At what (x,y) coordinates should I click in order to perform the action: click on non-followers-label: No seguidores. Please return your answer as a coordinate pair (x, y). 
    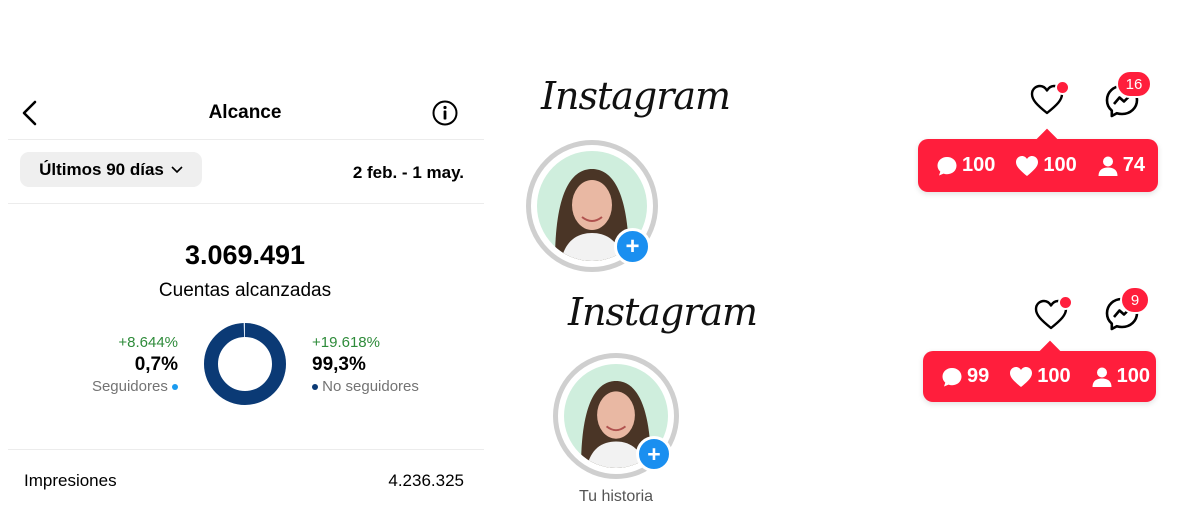
    Looking at the image, I should click on (370, 386).